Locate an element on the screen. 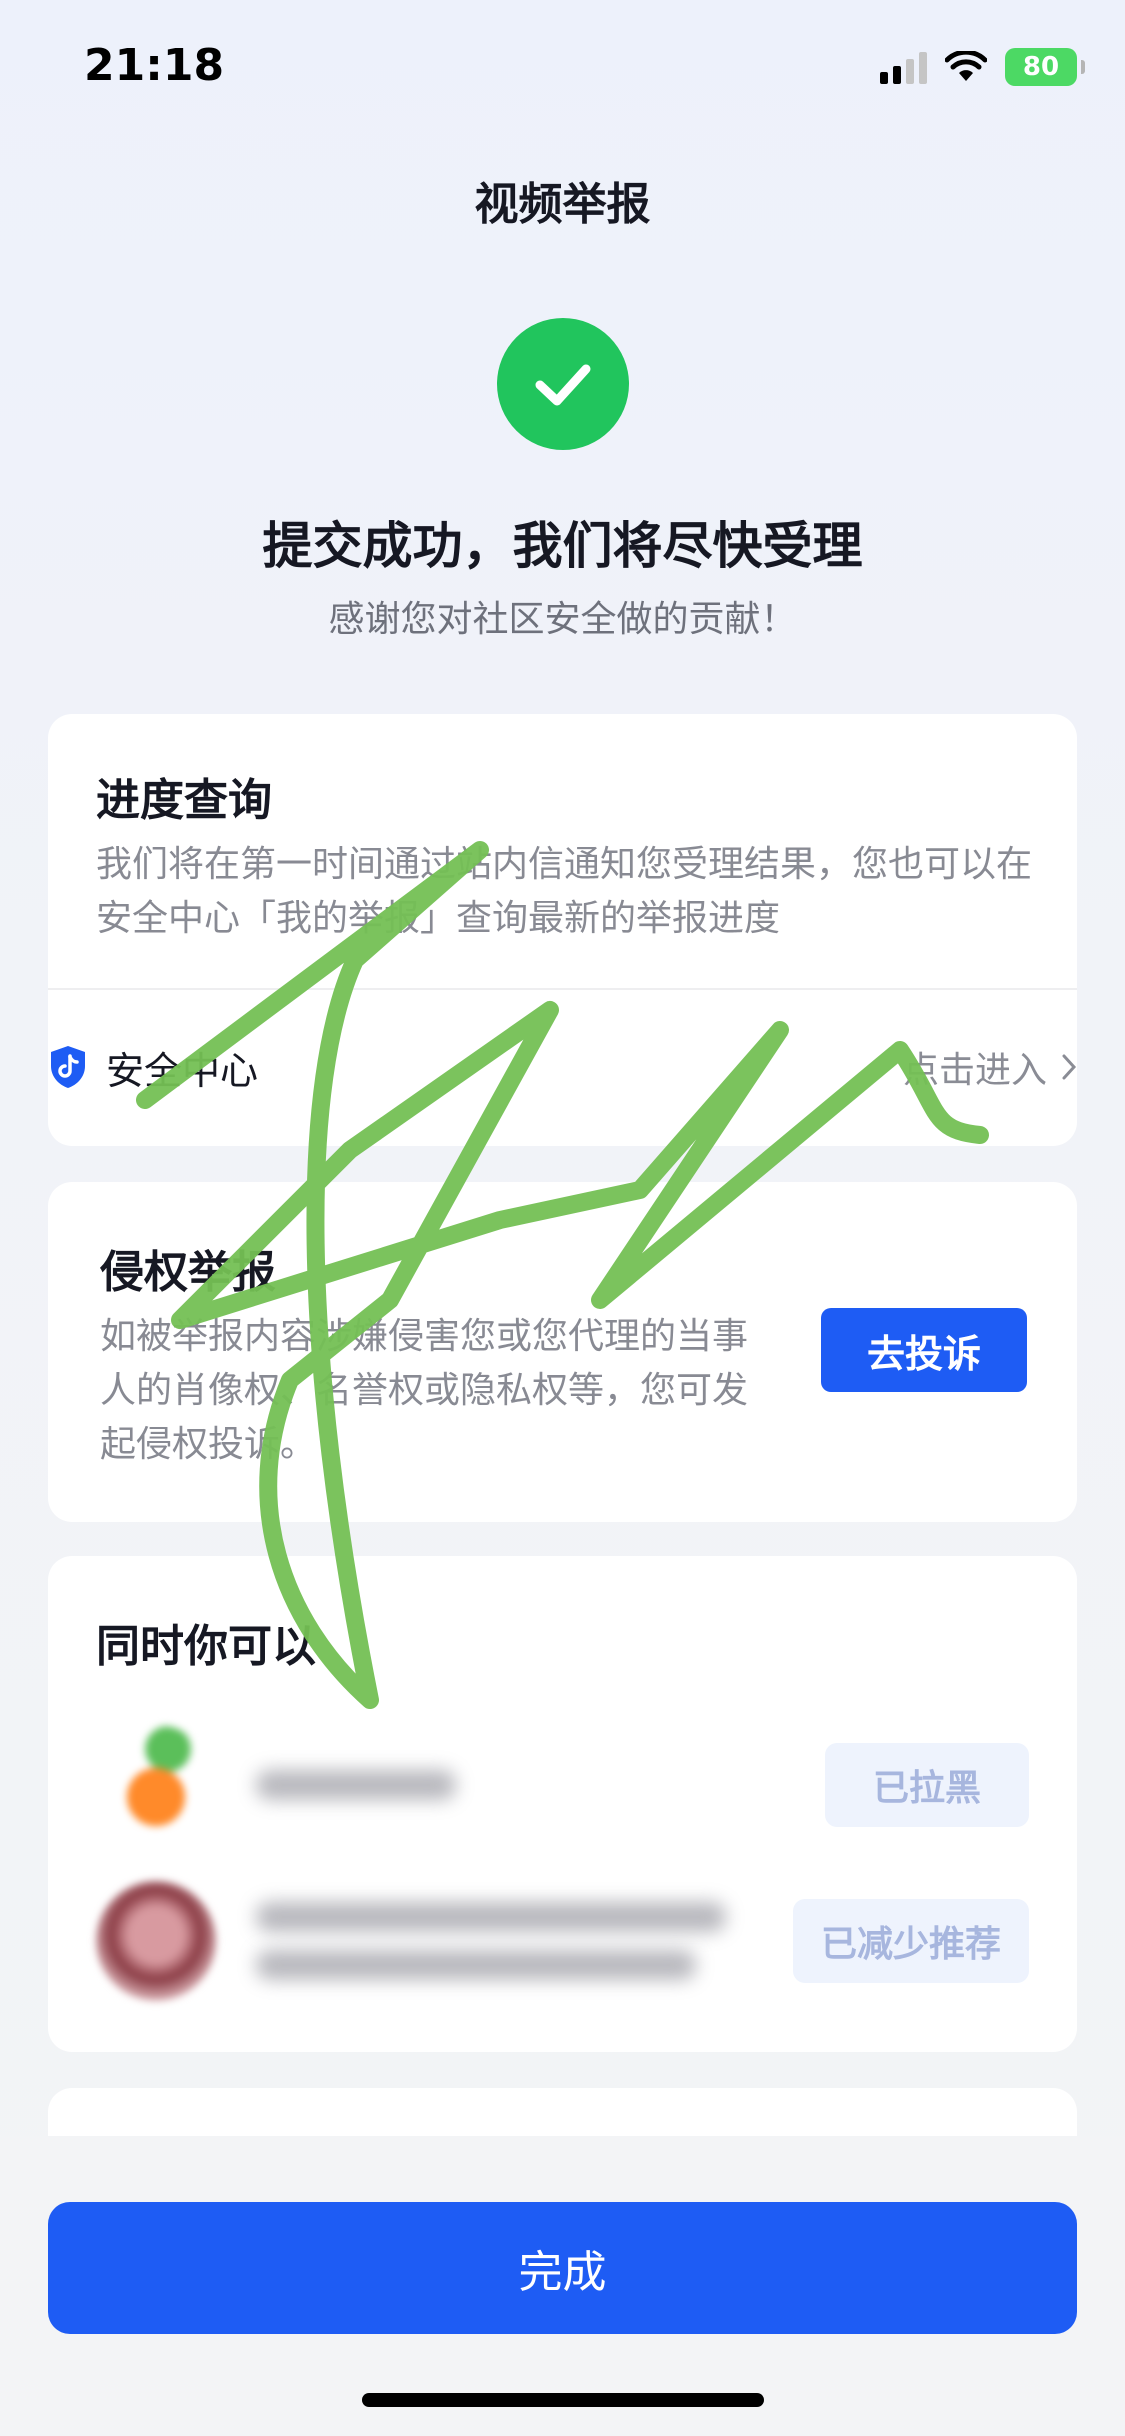 The width and height of the screenshot is (1125, 2436). success-subtitle: 感谢您对社区安全做的贡献！ is located at coordinates (562, 619).